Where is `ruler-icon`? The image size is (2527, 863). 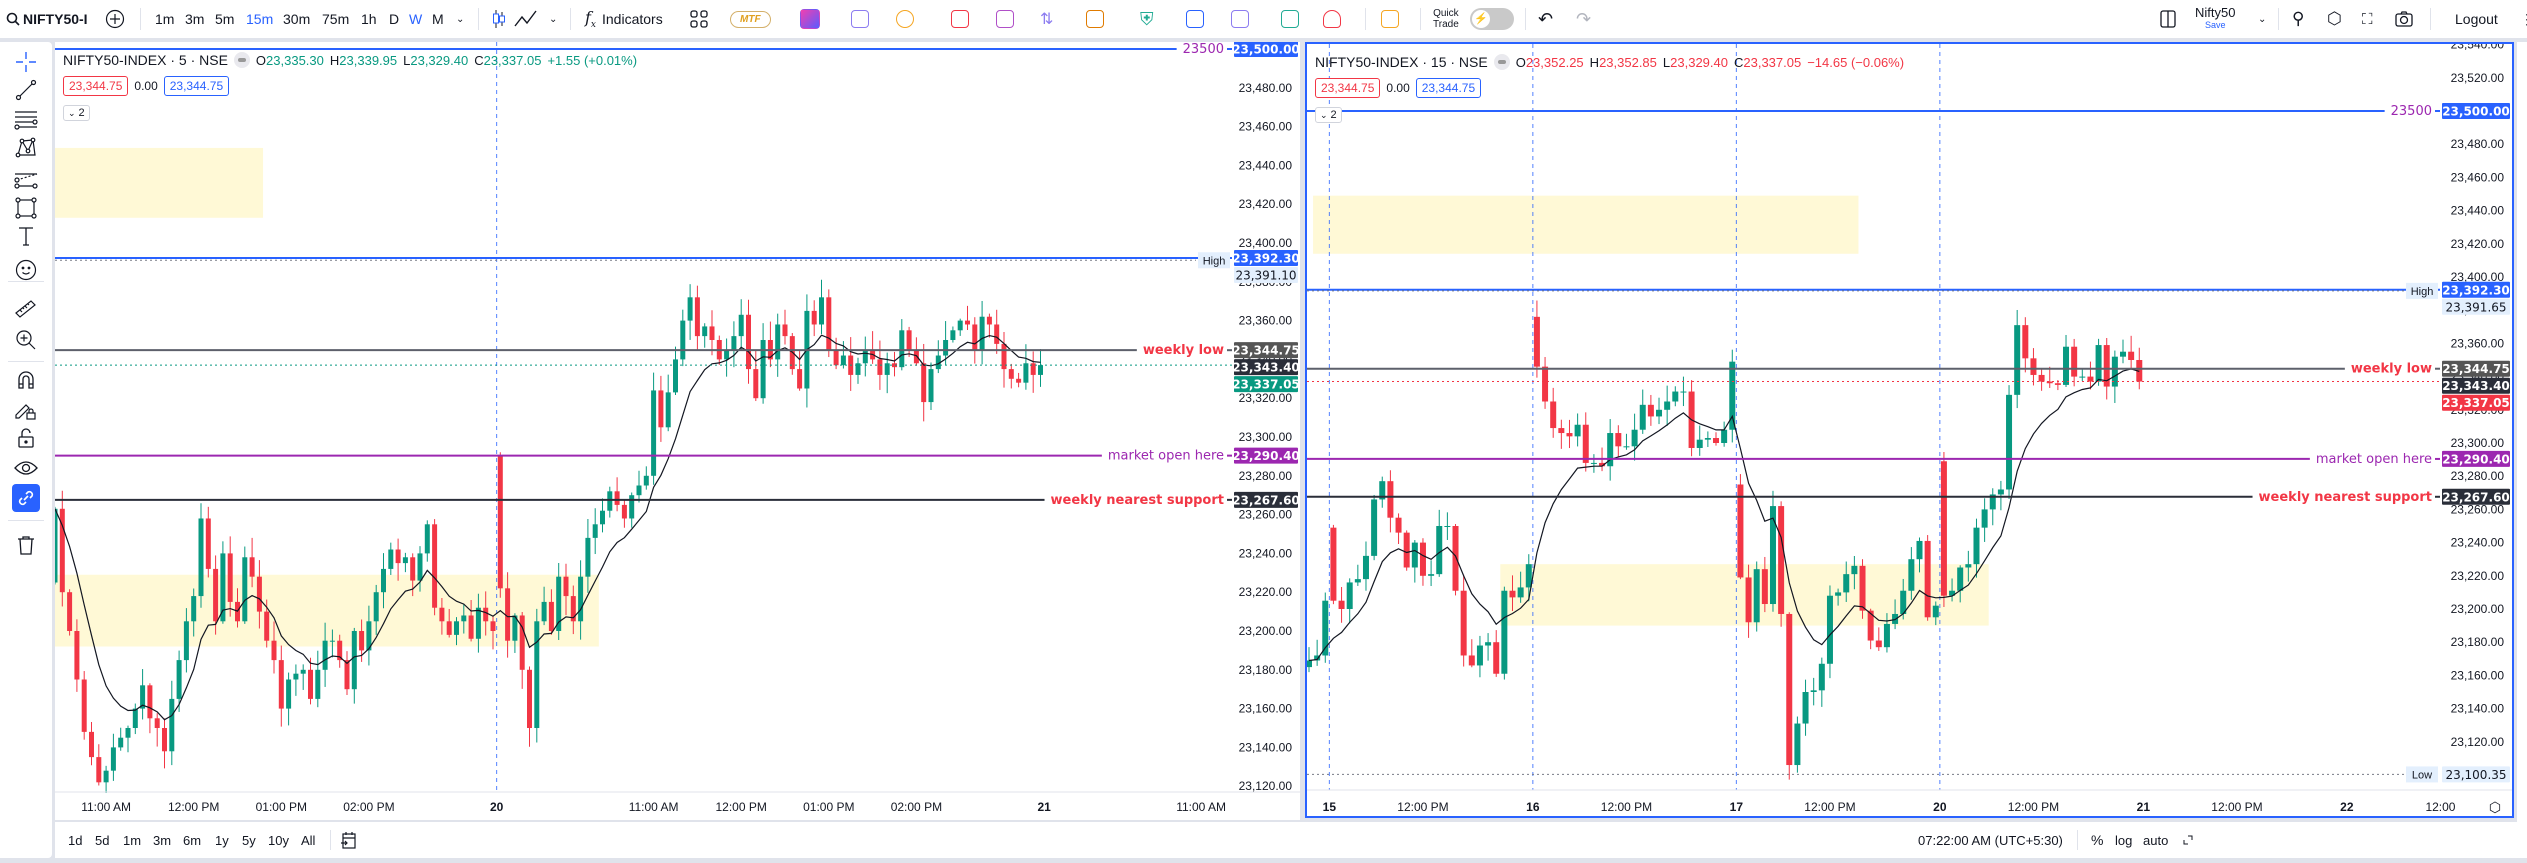 ruler-icon is located at coordinates (26, 308).